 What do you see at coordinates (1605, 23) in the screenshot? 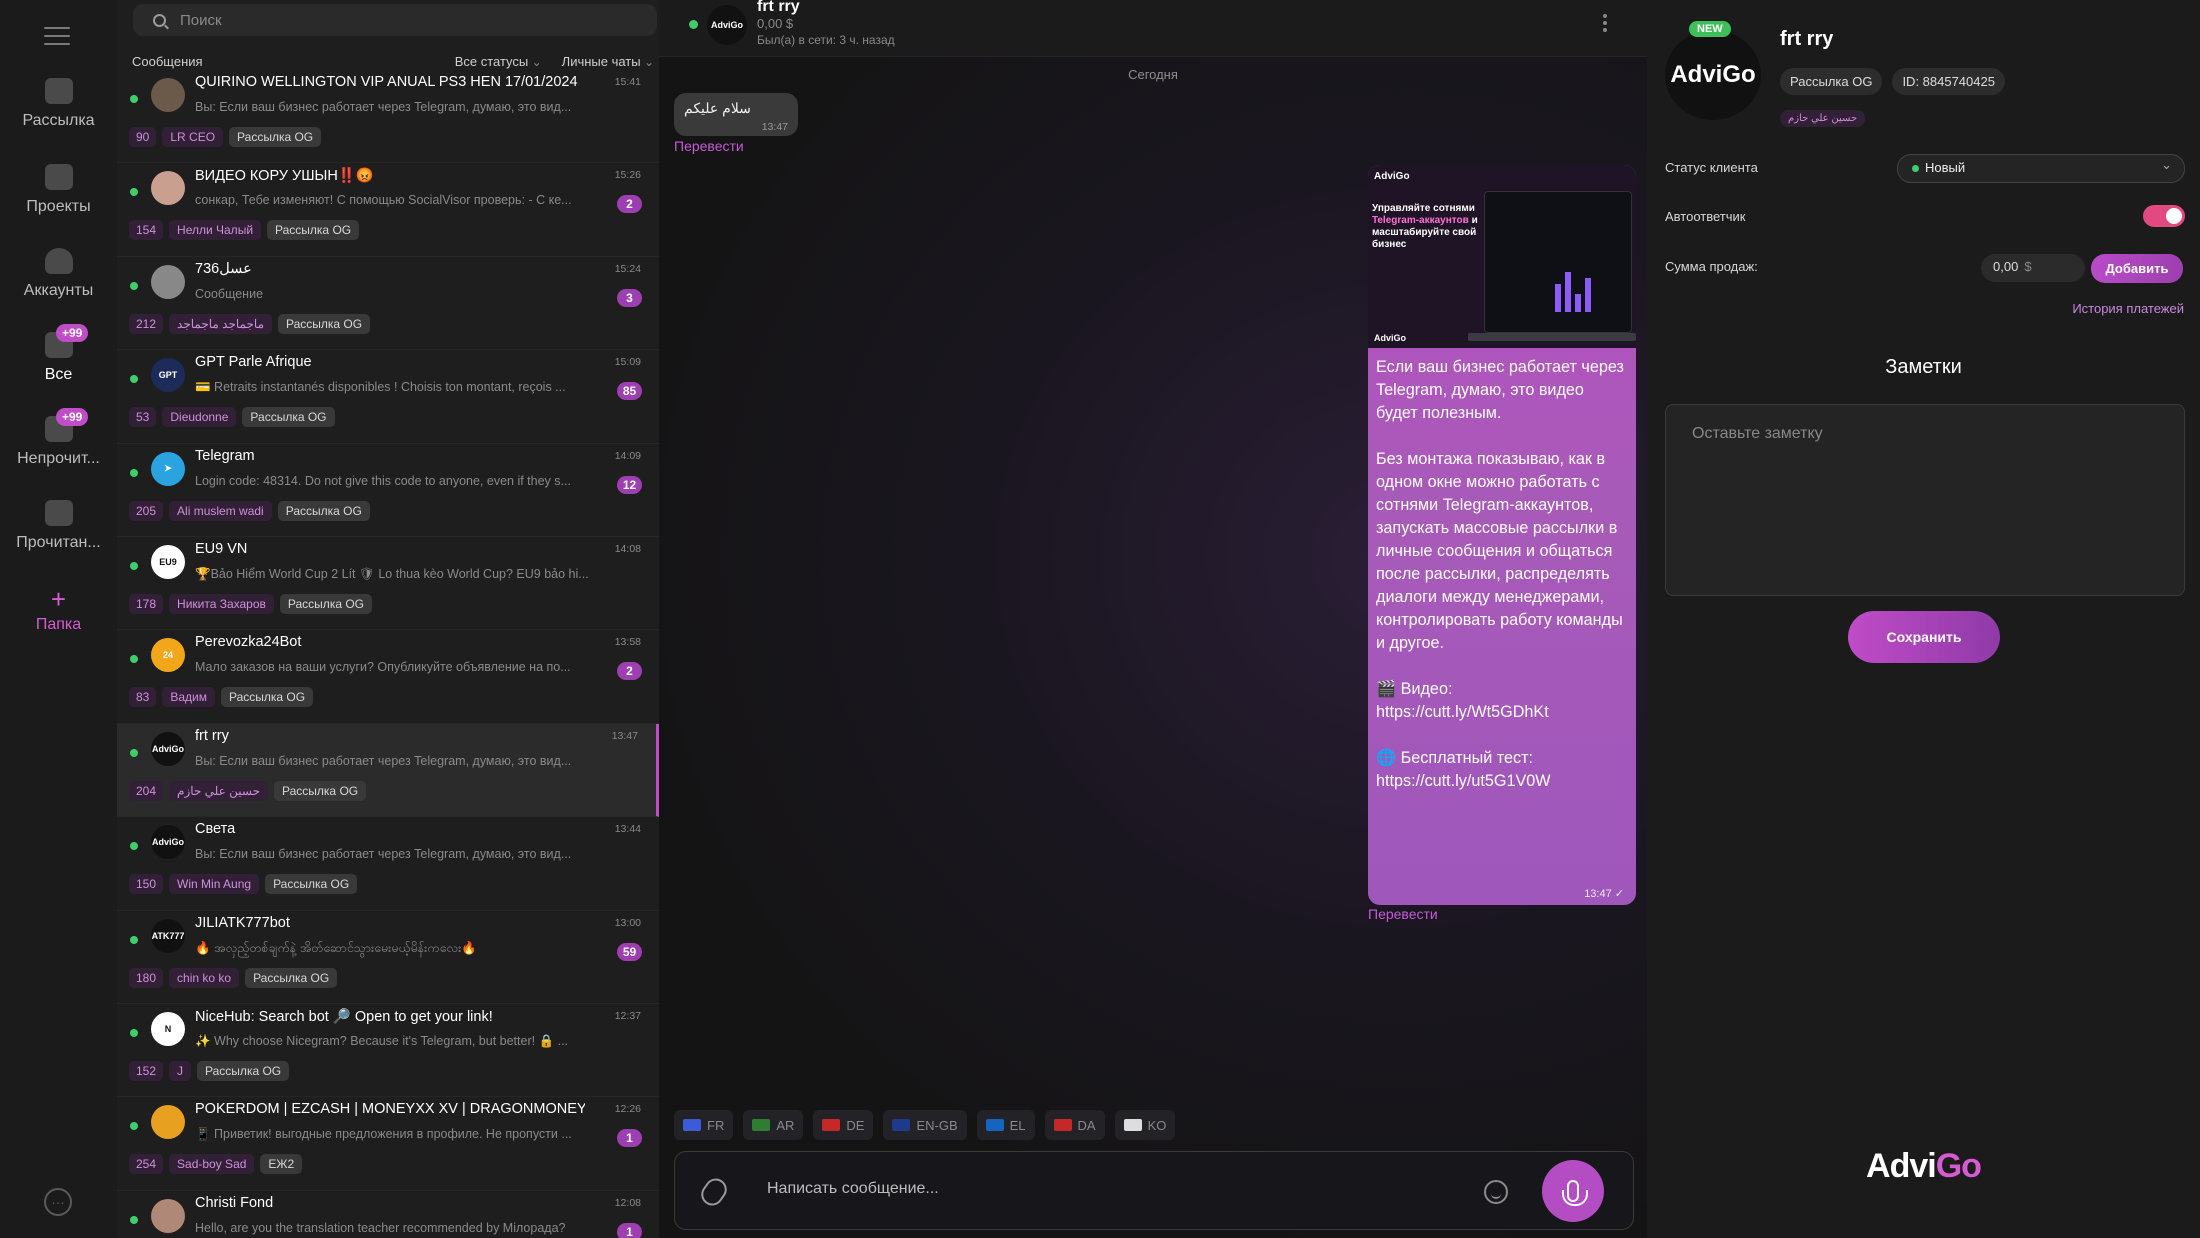
I see `kebab-menu-icon` at bounding box center [1605, 23].